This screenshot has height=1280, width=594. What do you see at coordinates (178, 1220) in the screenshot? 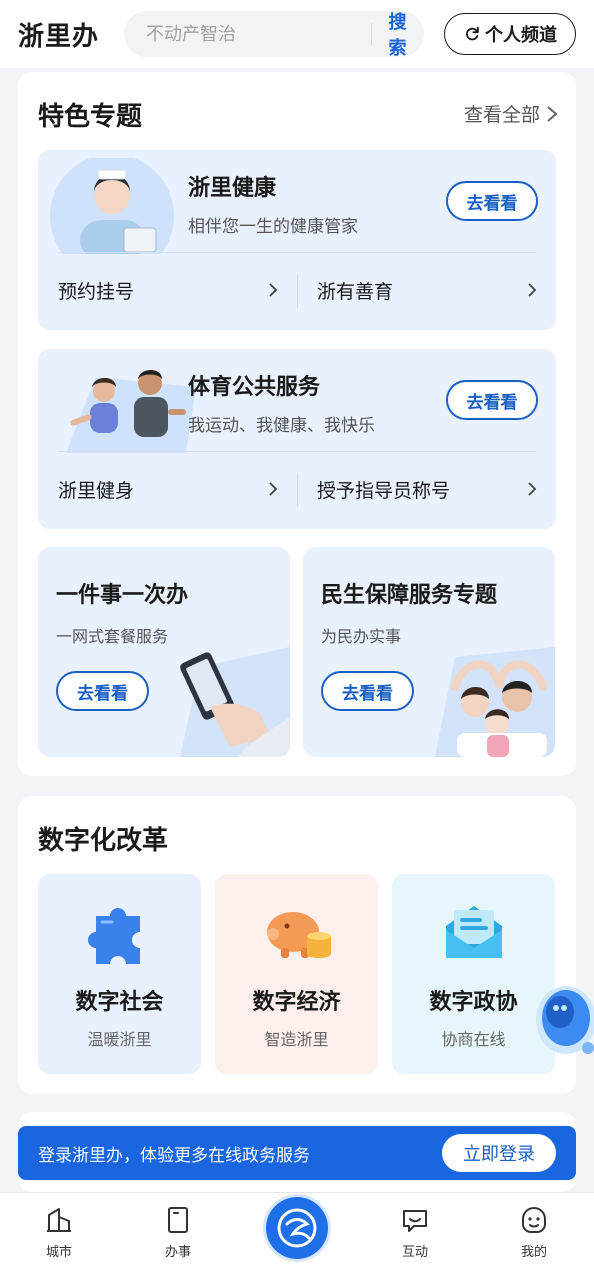
I see `document-icon` at bounding box center [178, 1220].